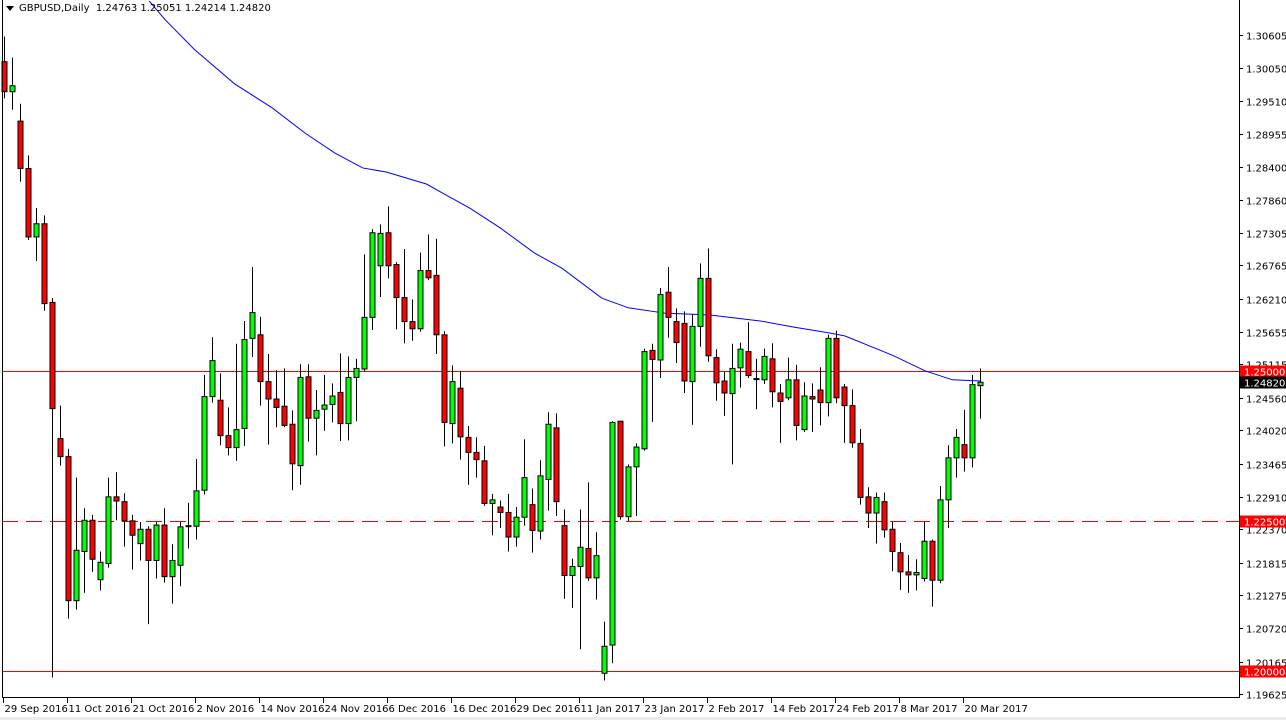  What do you see at coordinates (1266, 334) in the screenshot?
I see `price-tick-label: 1.25655` at bounding box center [1266, 334].